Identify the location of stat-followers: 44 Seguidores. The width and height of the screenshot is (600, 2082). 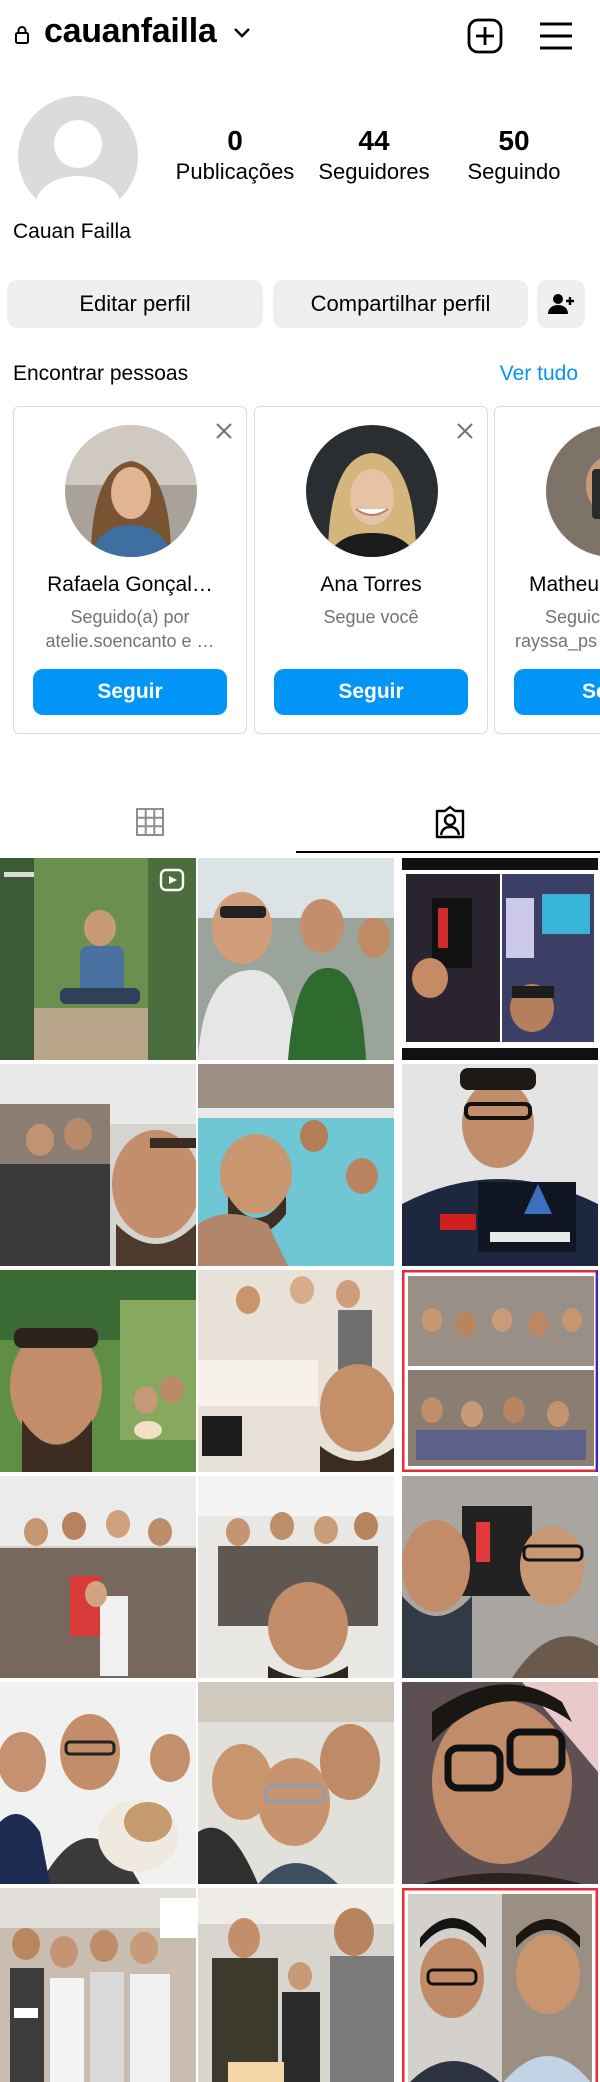
(374, 155).